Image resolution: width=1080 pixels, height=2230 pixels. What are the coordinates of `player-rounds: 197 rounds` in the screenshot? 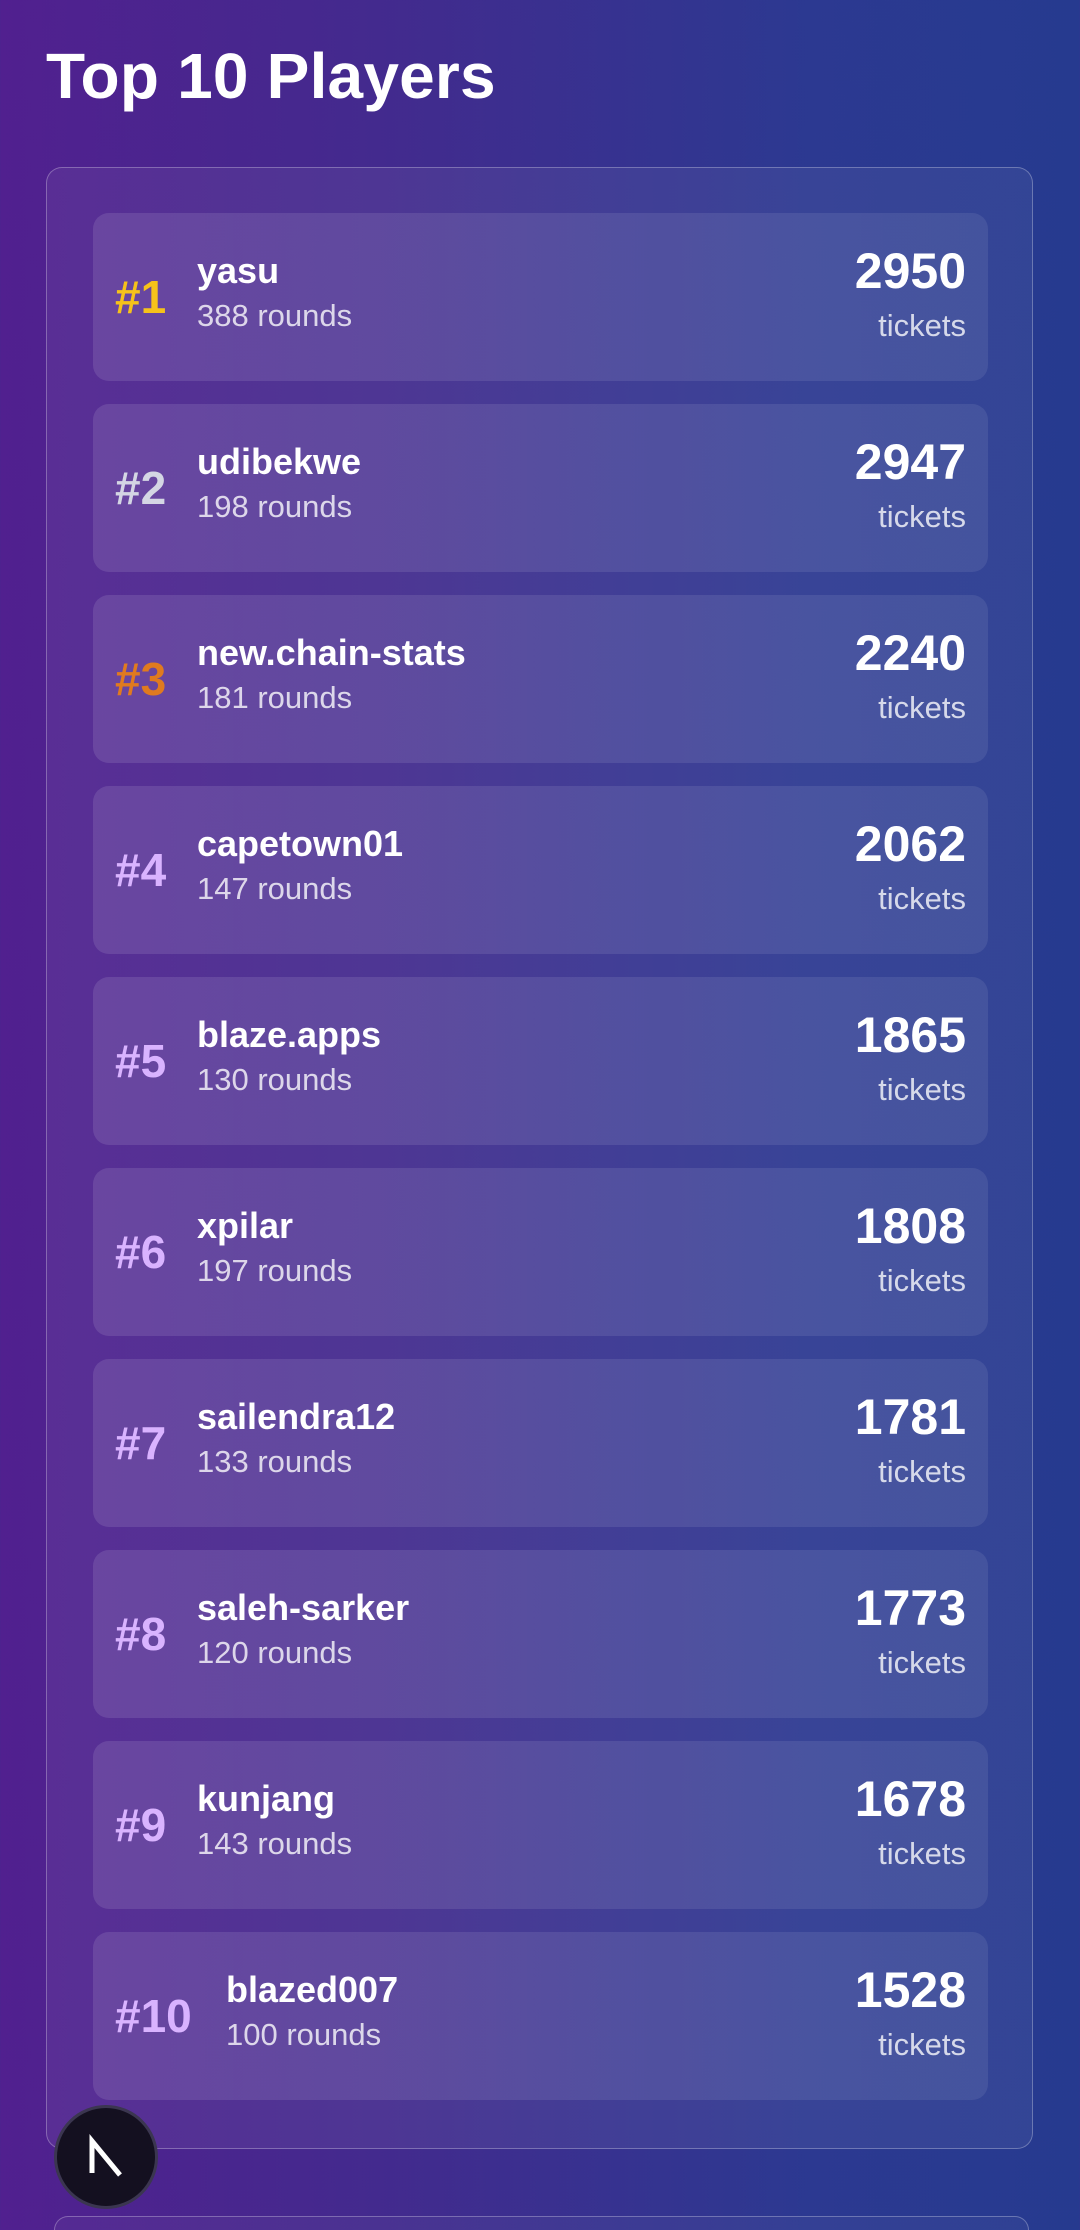 It's located at (275, 1270).